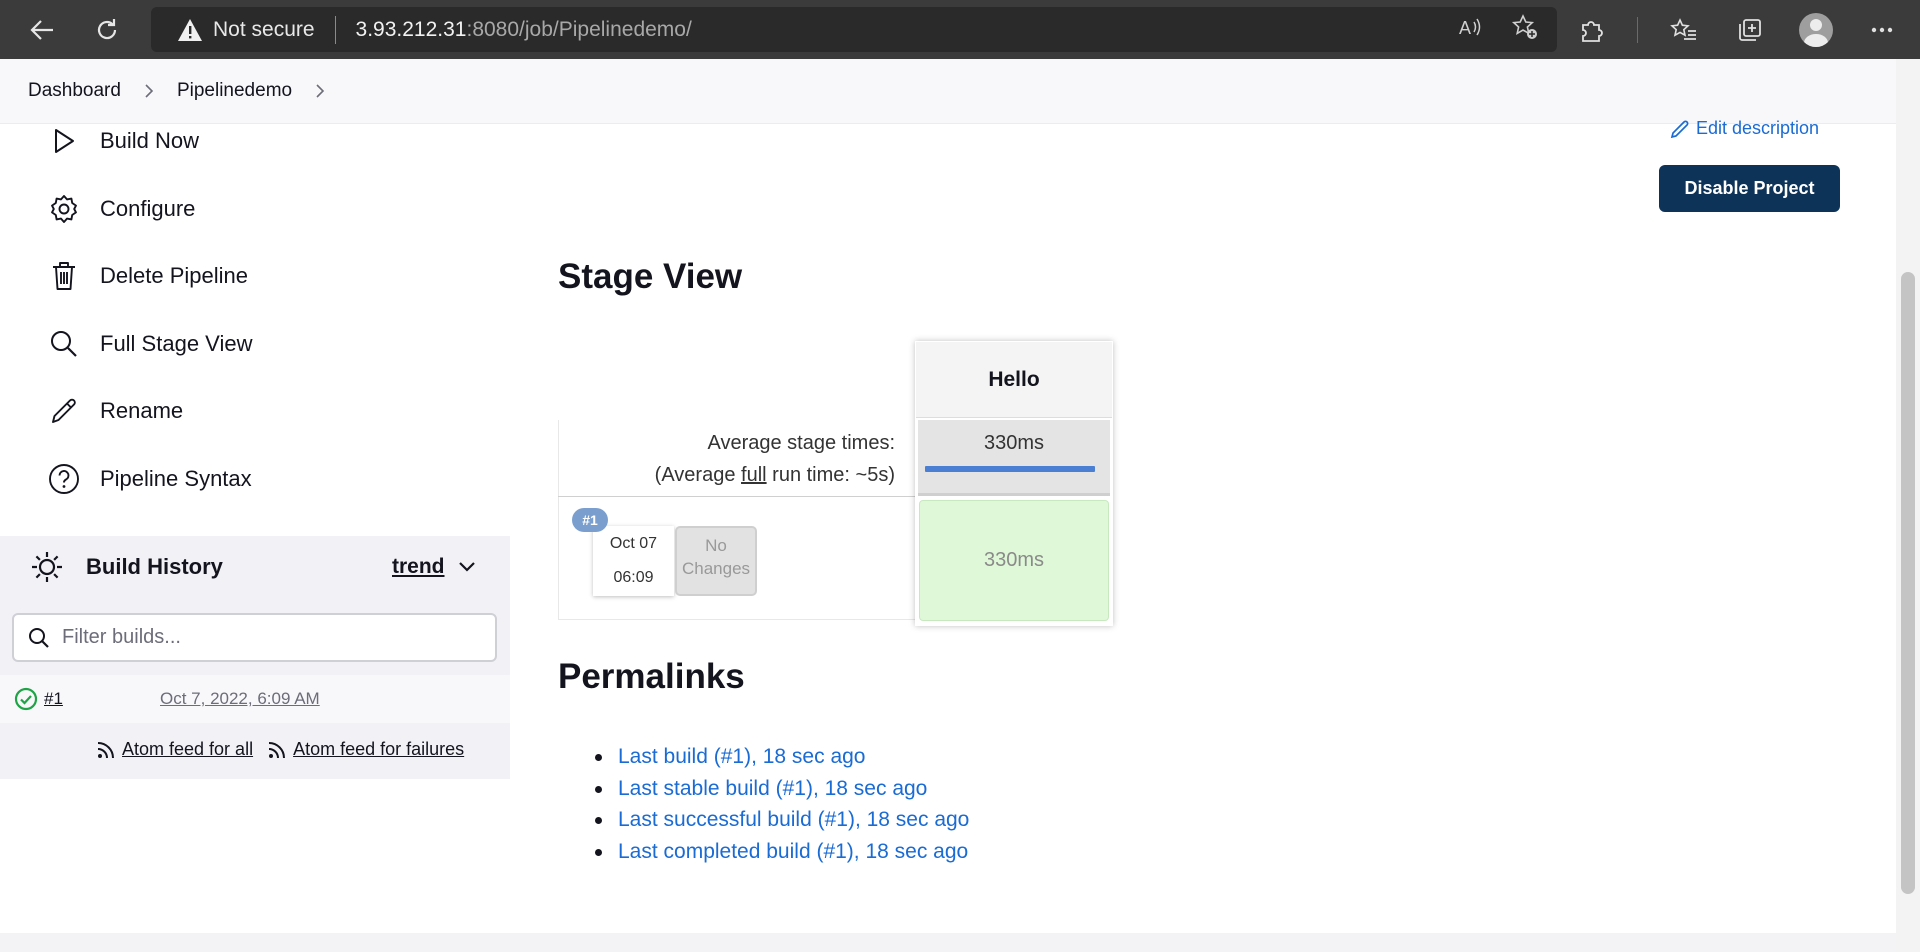 The width and height of the screenshot is (1920, 952). I want to click on more-dots-icon, so click(1882, 29).